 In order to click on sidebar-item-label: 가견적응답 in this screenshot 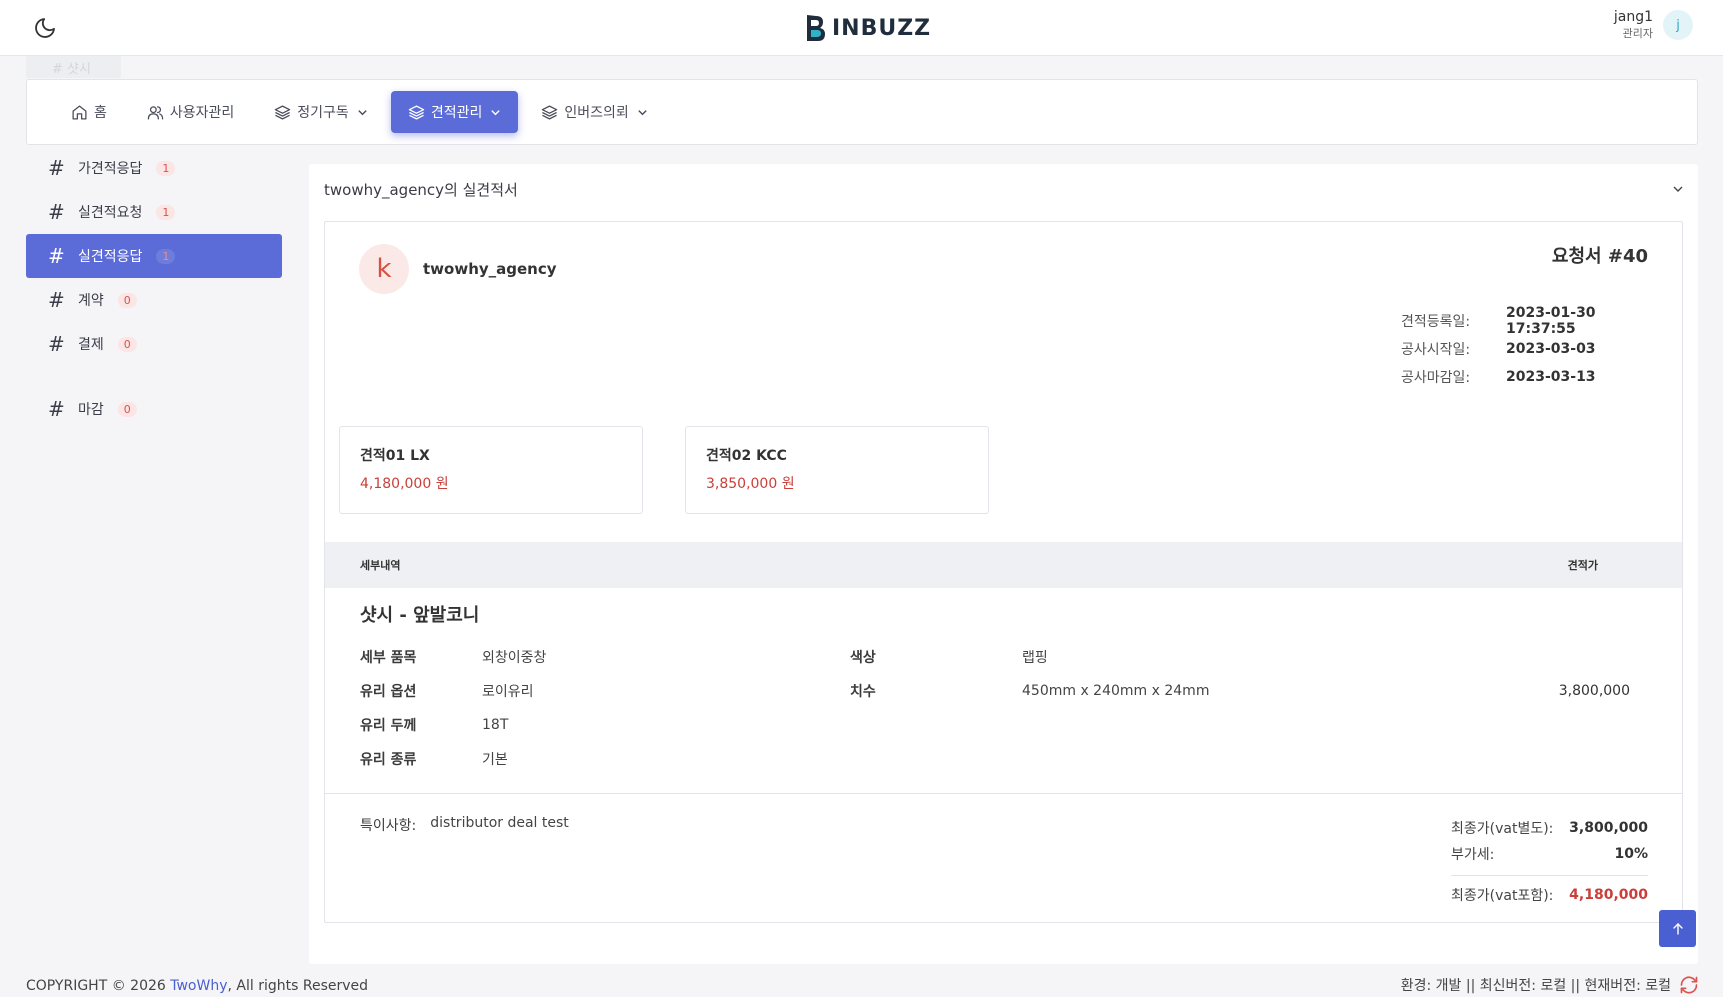, I will do `click(110, 169)`.